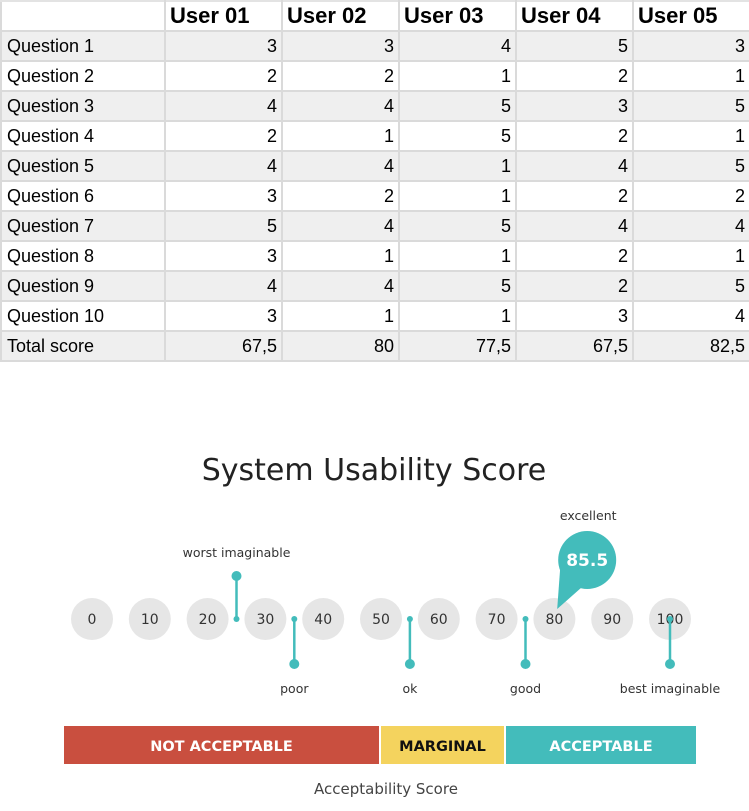  What do you see at coordinates (83, 196) in the screenshot?
I see `row-label: Question 6` at bounding box center [83, 196].